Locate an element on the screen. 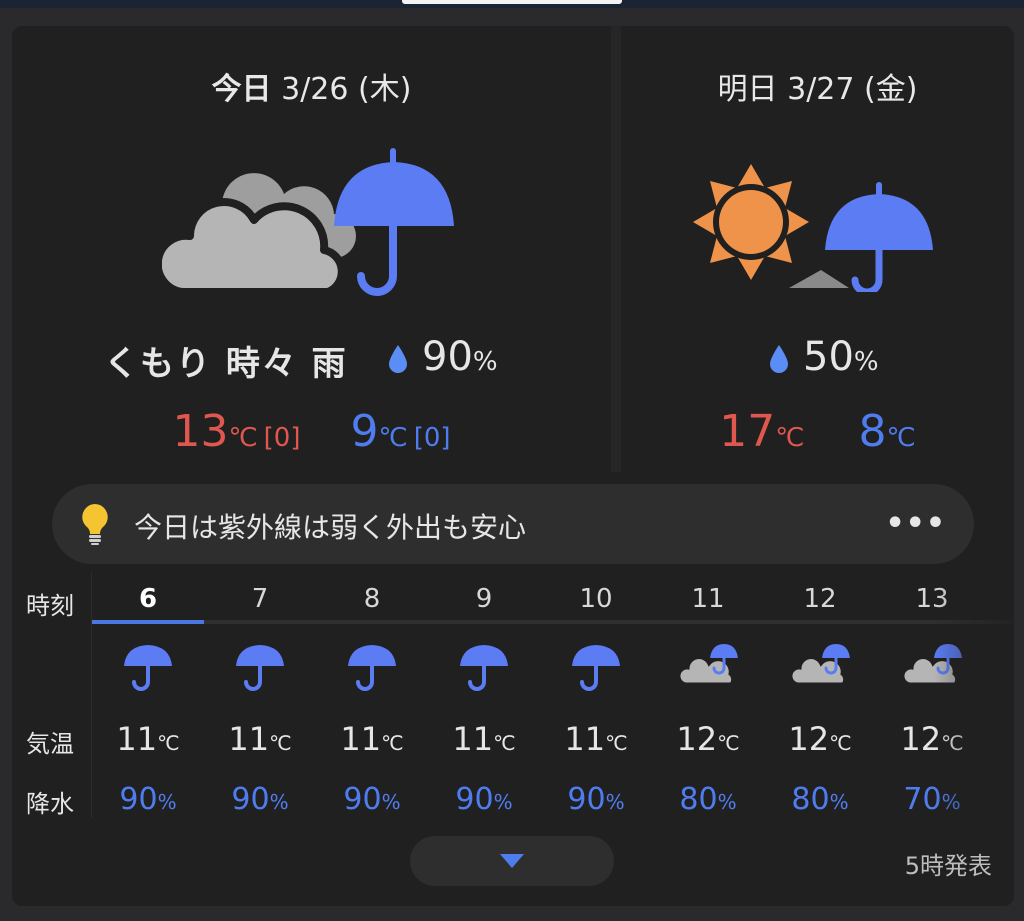 Image resolution: width=1024 pixels, height=921 pixels. today-rain: 90% is located at coordinates (443, 357).